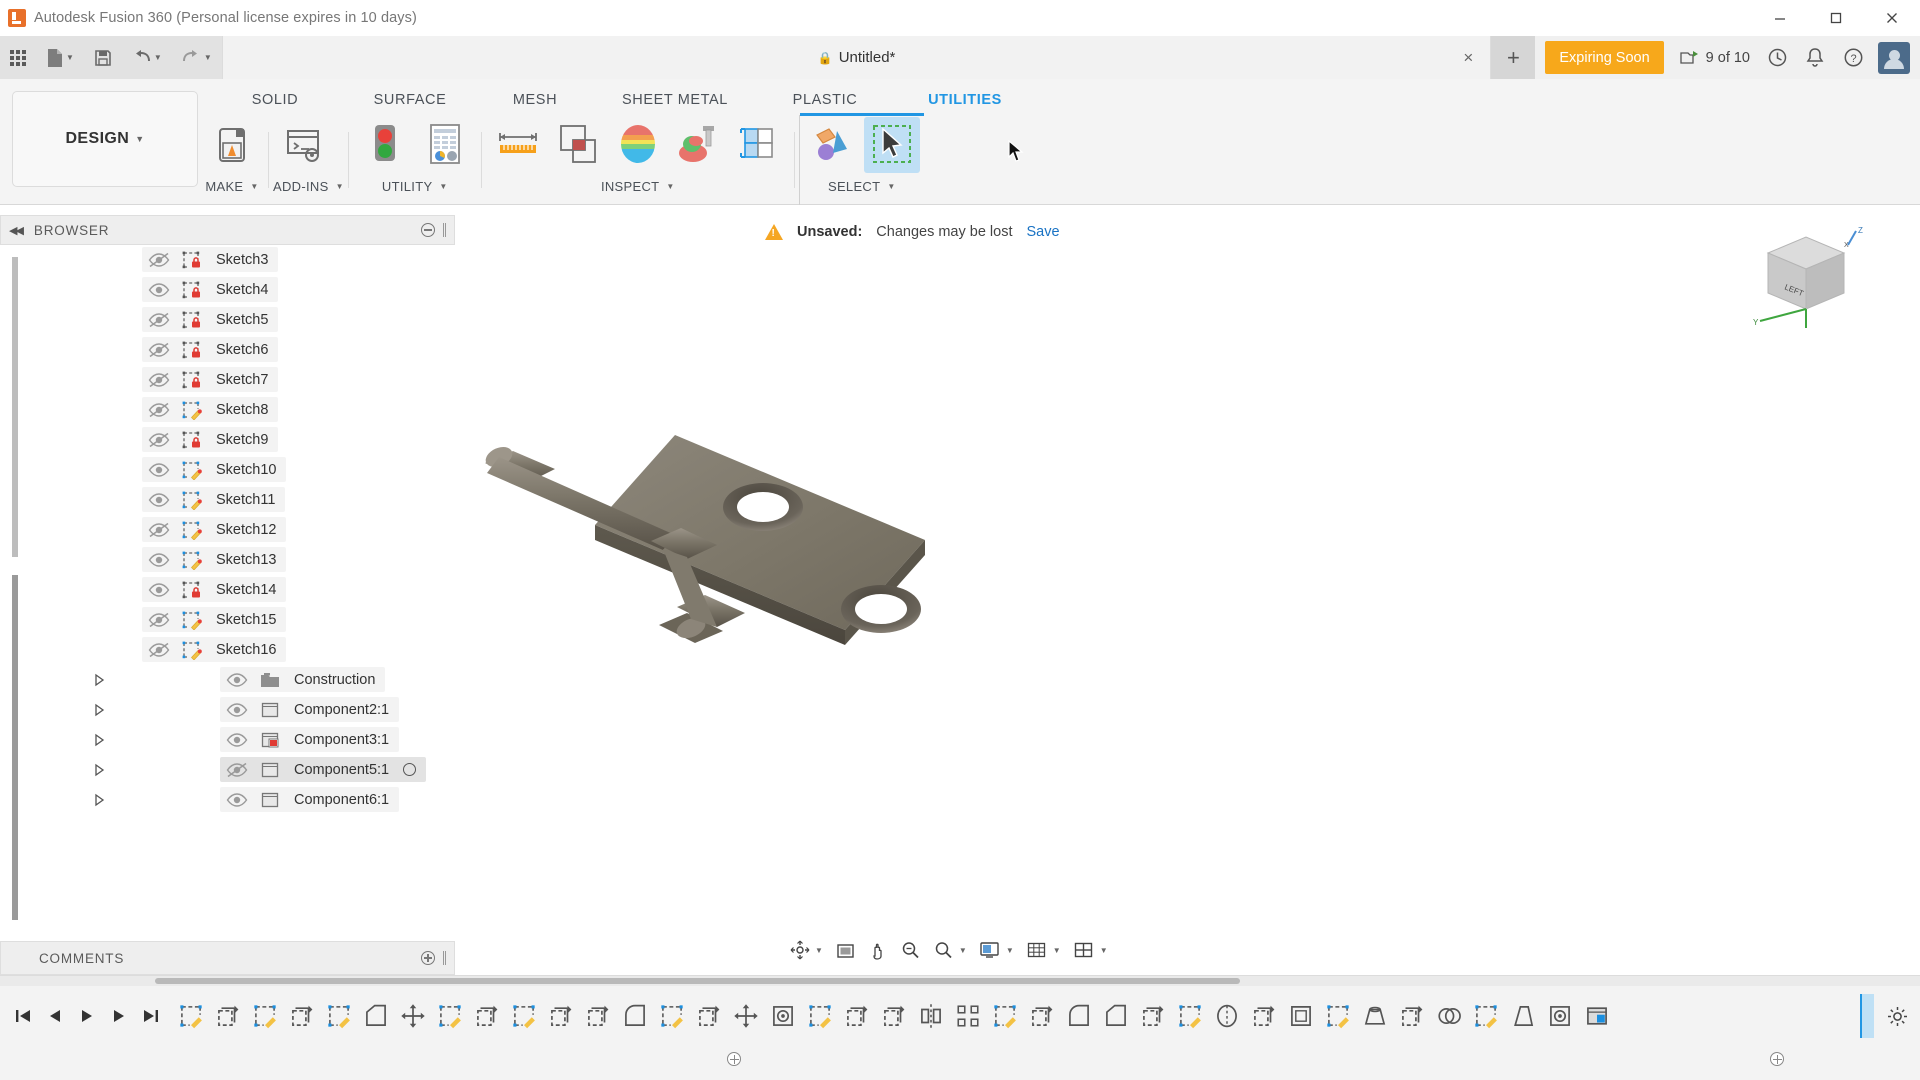 Image resolution: width=1920 pixels, height=1080 pixels. I want to click on timeline-loft-feature, so click(1375, 1016).